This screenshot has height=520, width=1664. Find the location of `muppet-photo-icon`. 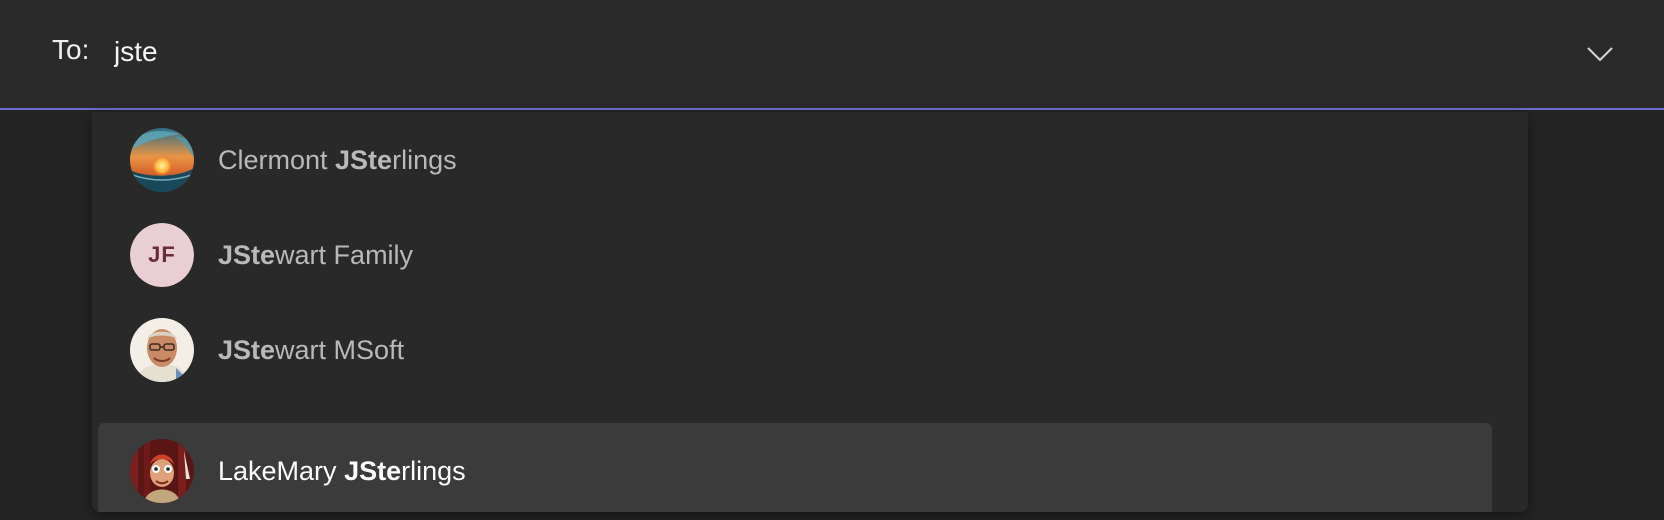

muppet-photo-icon is located at coordinates (162, 471).